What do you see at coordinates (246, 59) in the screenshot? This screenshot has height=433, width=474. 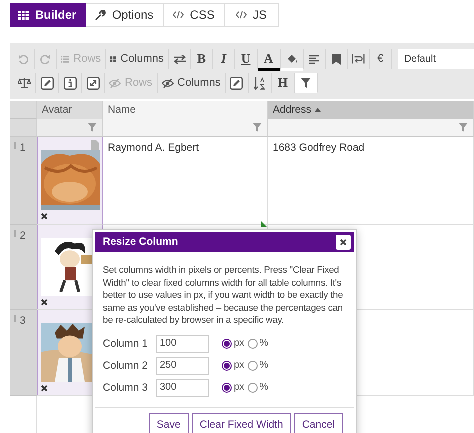 I see `format-button: U` at bounding box center [246, 59].